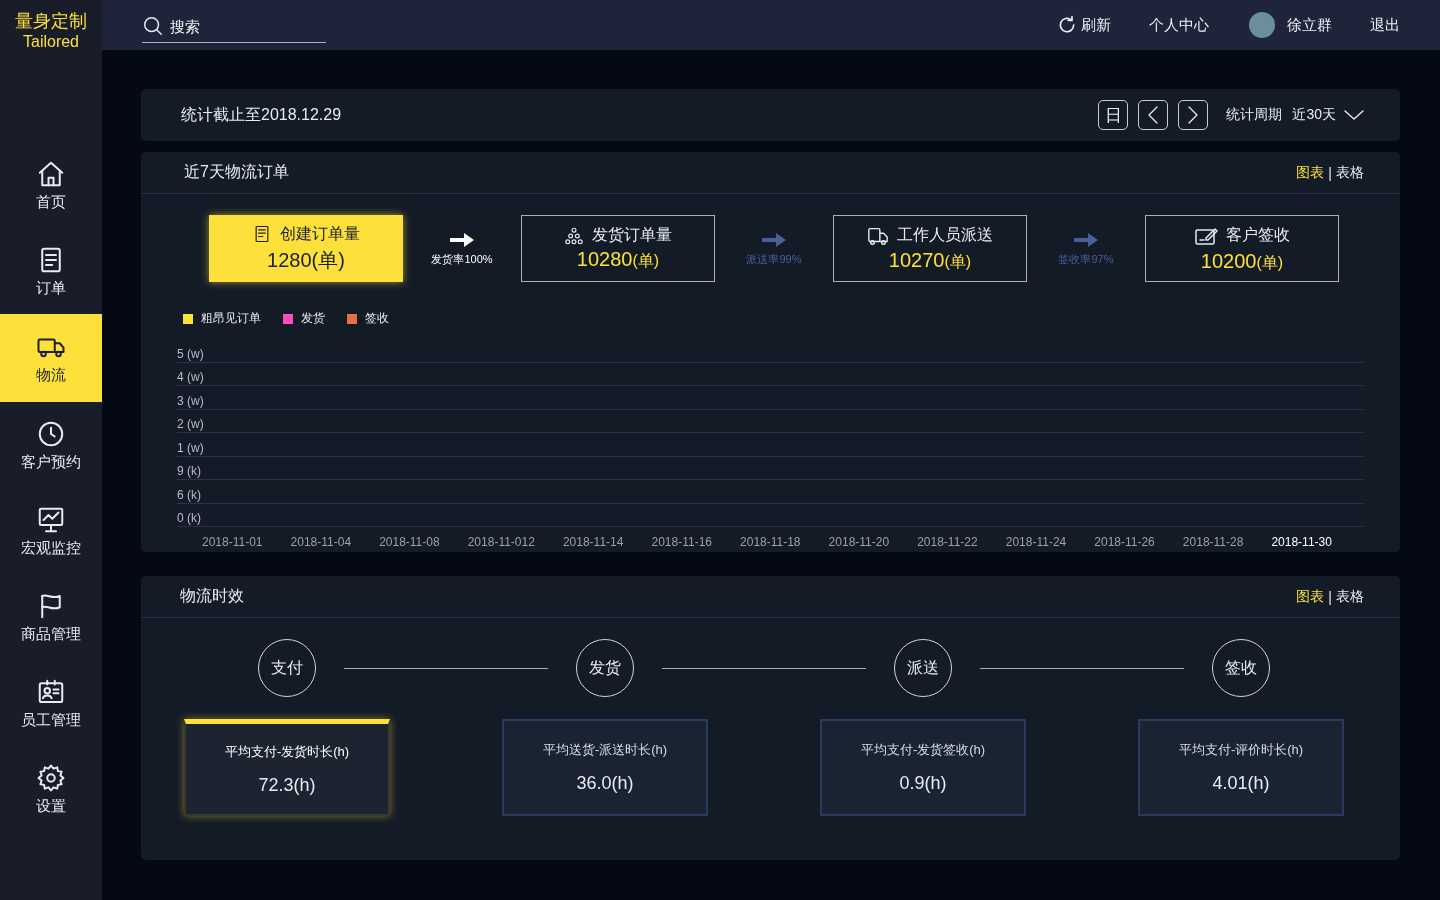 The image size is (1440, 900). I want to click on x-axis-label: 2018-11-18, so click(770, 543).